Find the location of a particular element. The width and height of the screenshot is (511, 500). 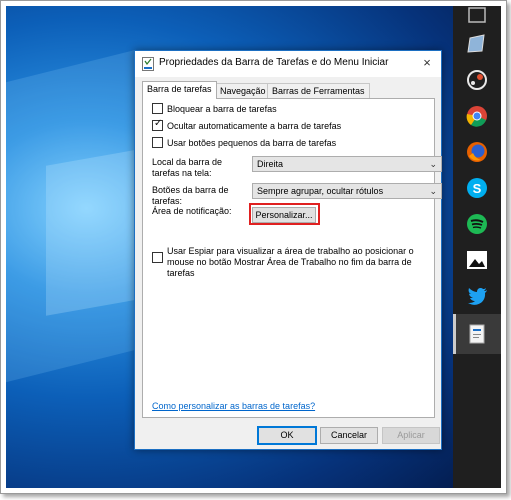

twitter-icon is located at coordinates (477, 296).